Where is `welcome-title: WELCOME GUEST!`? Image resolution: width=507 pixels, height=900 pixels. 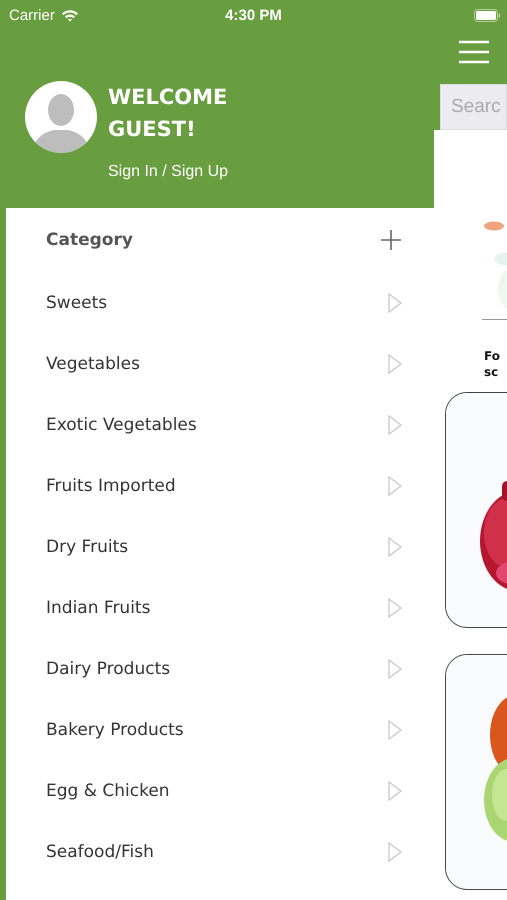 welcome-title: WELCOME GUEST! is located at coordinates (168, 113).